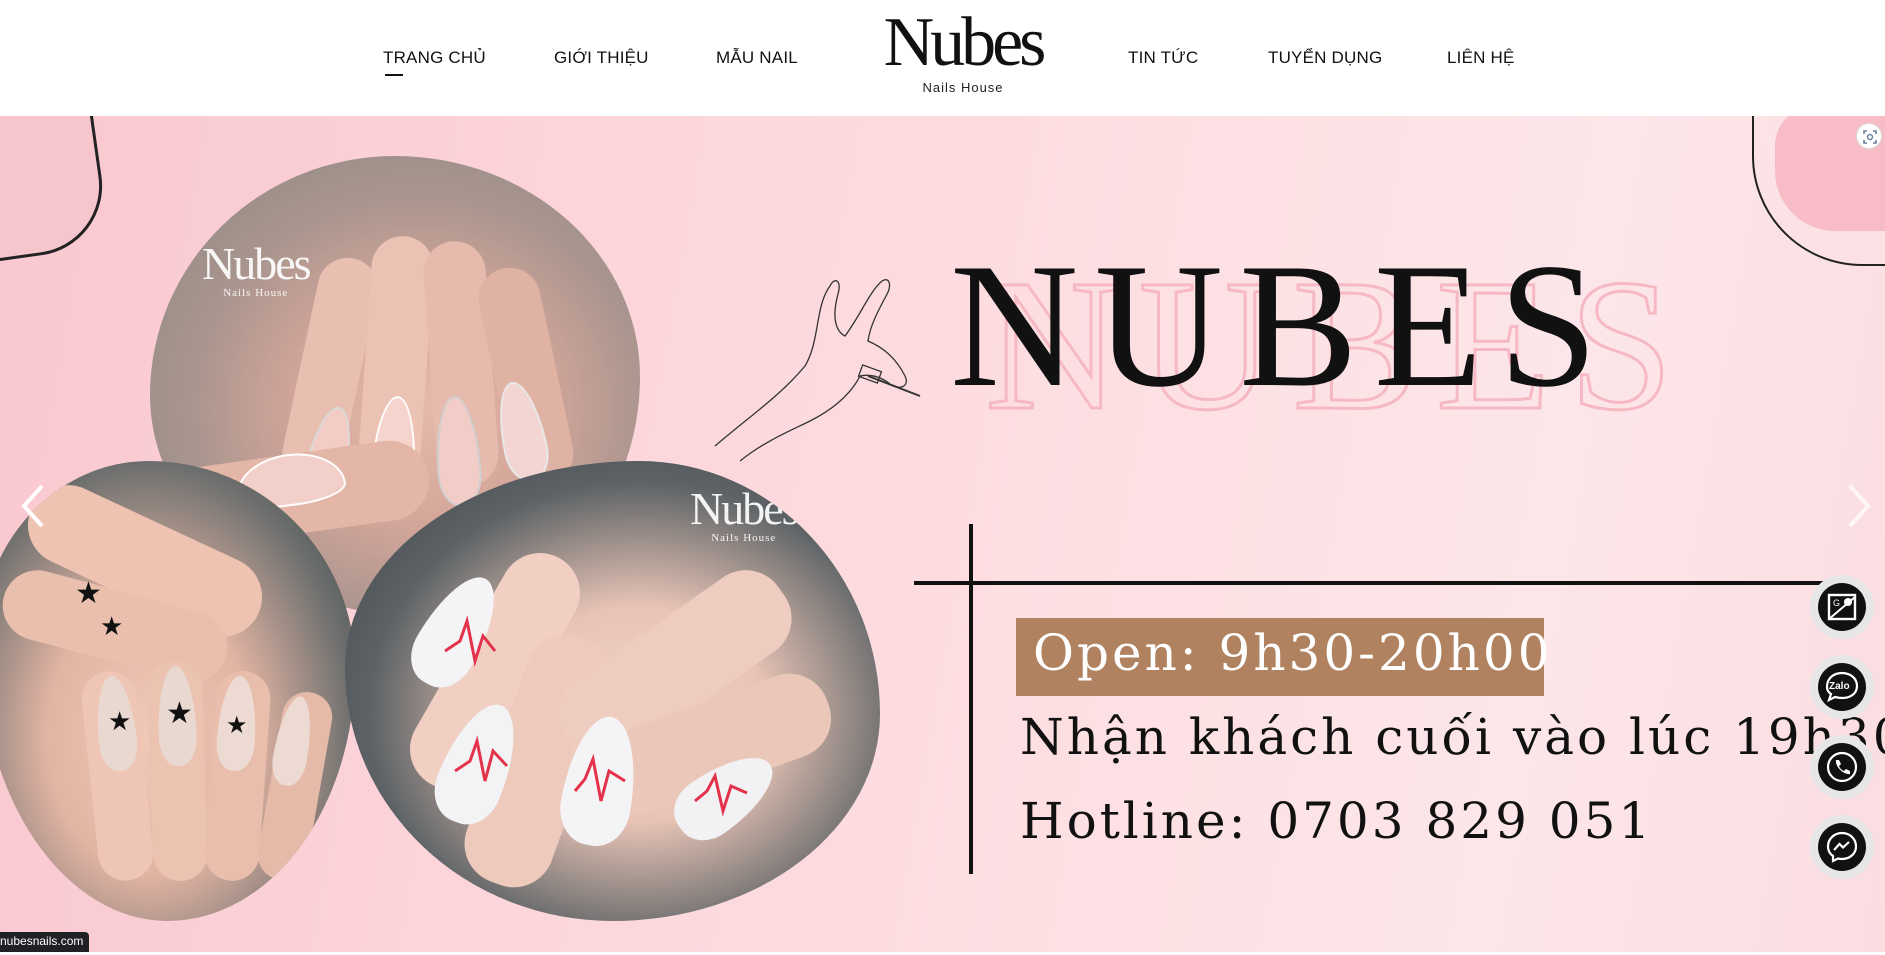 Image resolution: width=1885 pixels, height=955 pixels. What do you see at coordinates (971, 699) in the screenshot?
I see `decorative-vertical-line` at bounding box center [971, 699].